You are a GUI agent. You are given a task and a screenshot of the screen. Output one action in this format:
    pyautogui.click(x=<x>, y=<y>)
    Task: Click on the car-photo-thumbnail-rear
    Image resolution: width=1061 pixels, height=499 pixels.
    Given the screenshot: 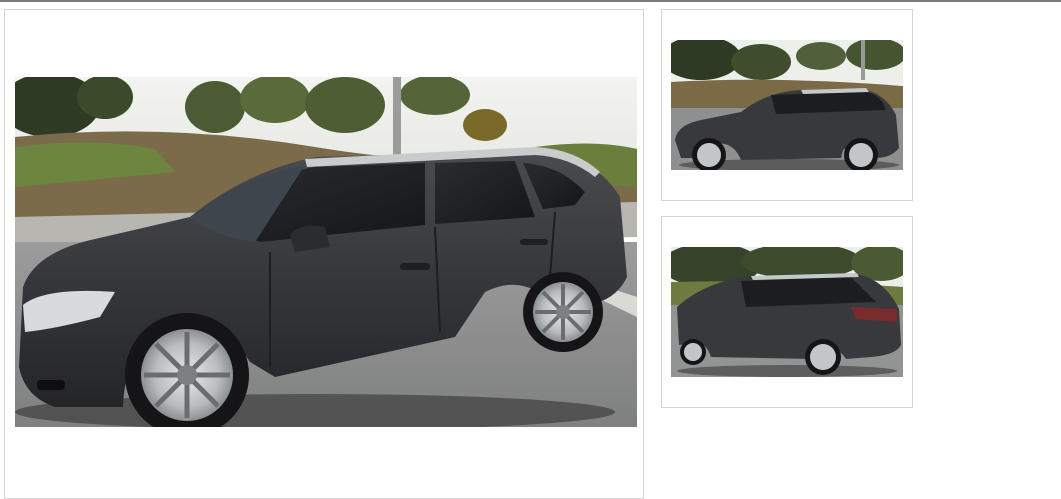 What is the action you would take?
    pyautogui.click(x=787, y=312)
    